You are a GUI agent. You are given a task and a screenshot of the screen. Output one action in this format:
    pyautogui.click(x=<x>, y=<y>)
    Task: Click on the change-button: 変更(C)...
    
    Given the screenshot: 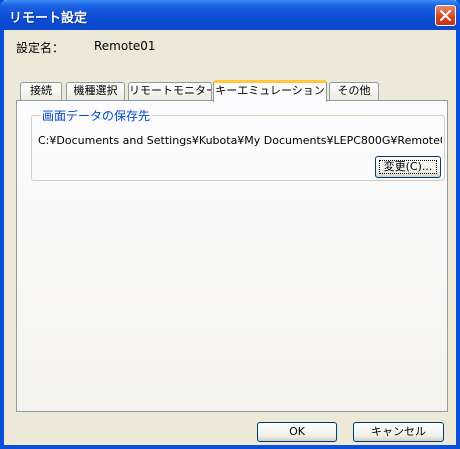 What is the action you would take?
    pyautogui.click(x=408, y=167)
    